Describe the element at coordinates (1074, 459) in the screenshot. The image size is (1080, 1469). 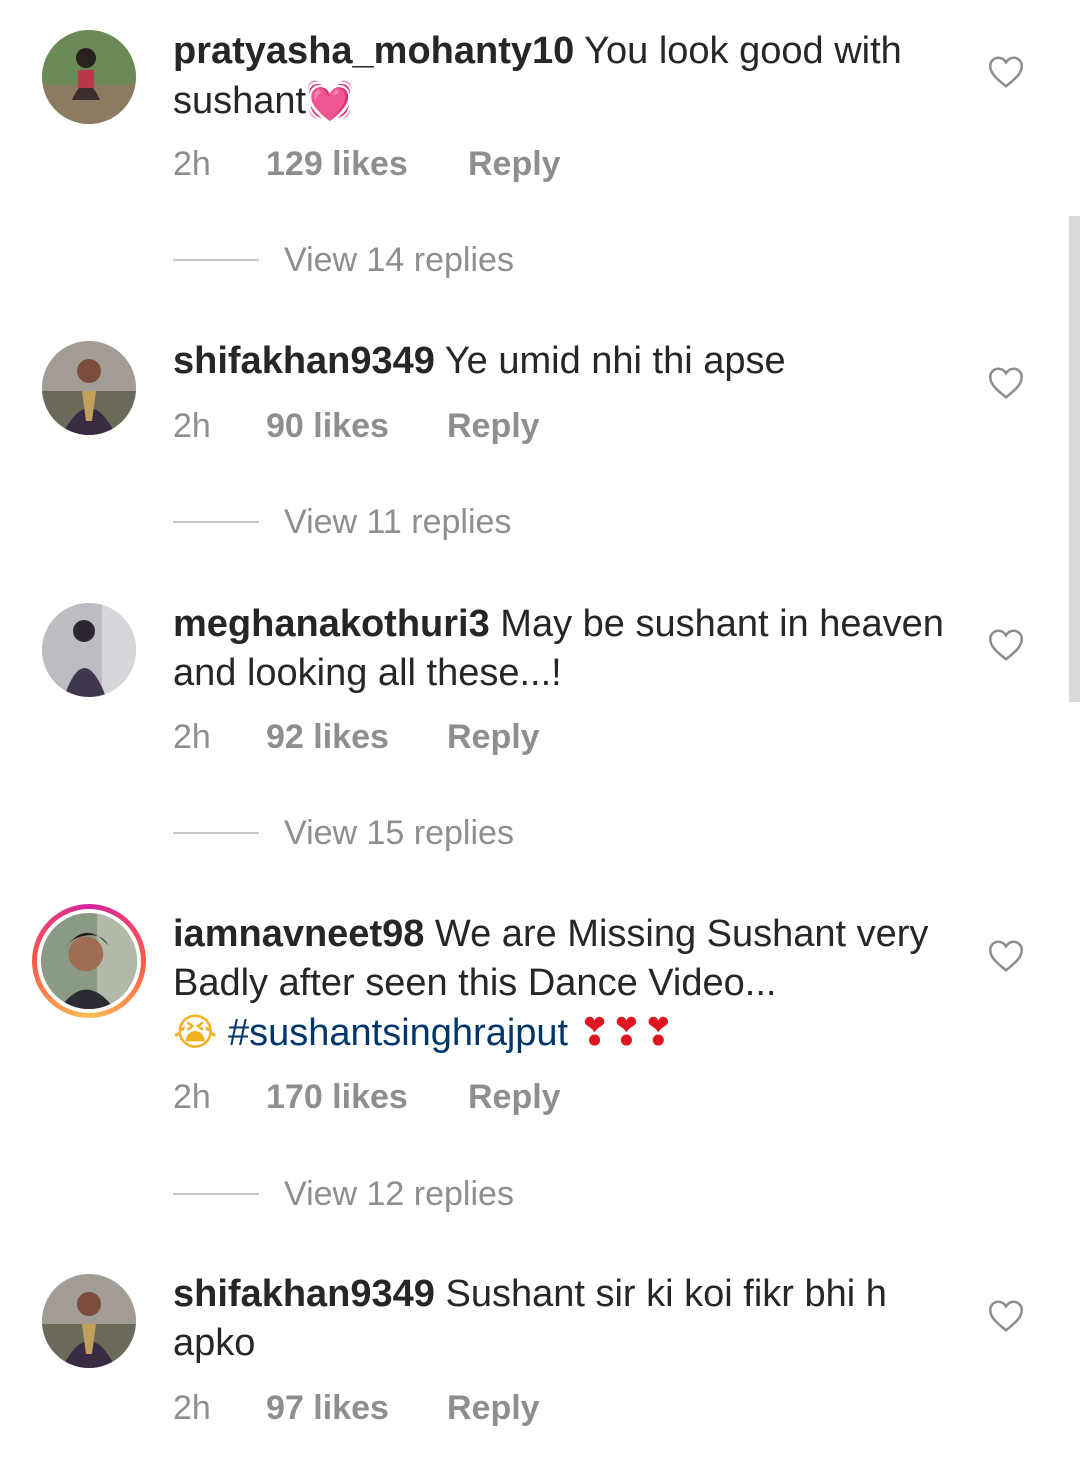
I see `scrollbar` at that location.